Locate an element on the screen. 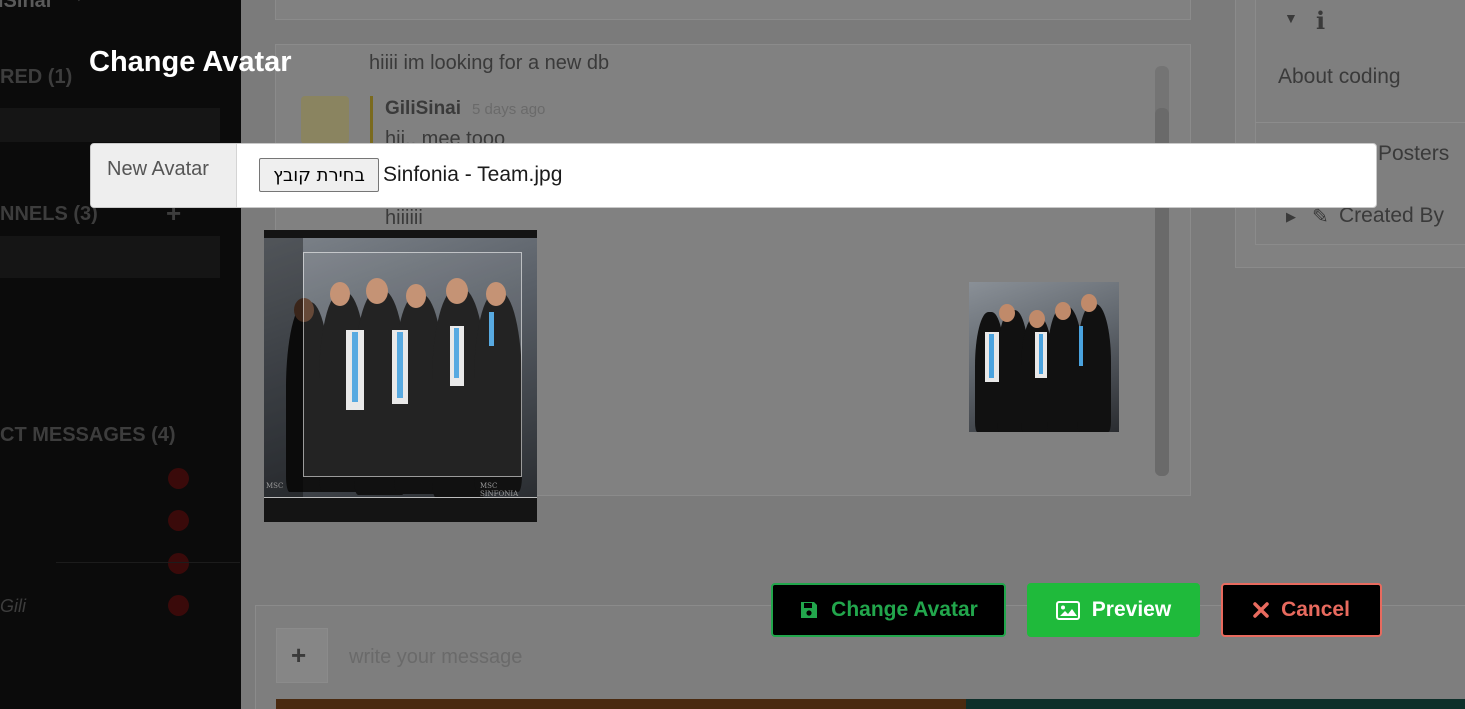 The width and height of the screenshot is (1465, 709). message-text: hiiii im looking for a new db is located at coordinates (489, 63).